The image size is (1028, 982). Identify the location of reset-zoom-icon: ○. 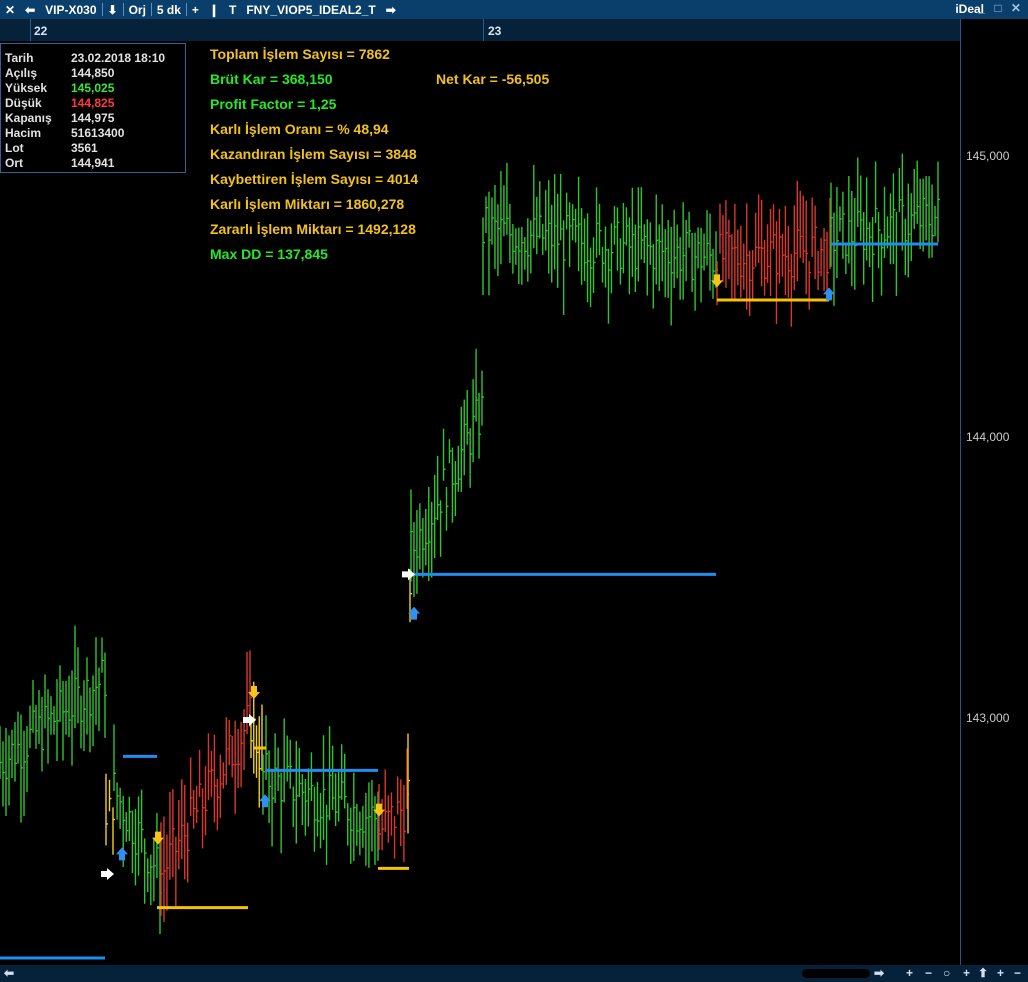
(946, 973).